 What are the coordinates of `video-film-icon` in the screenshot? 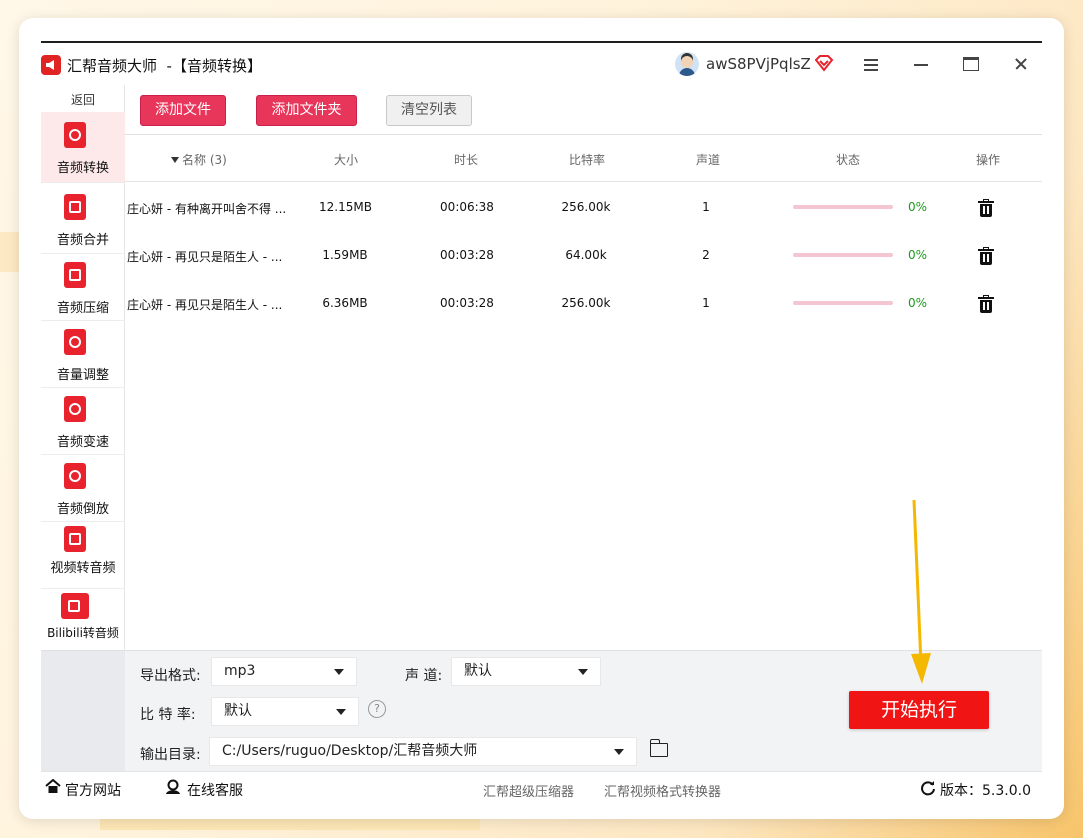 It's located at (75, 539).